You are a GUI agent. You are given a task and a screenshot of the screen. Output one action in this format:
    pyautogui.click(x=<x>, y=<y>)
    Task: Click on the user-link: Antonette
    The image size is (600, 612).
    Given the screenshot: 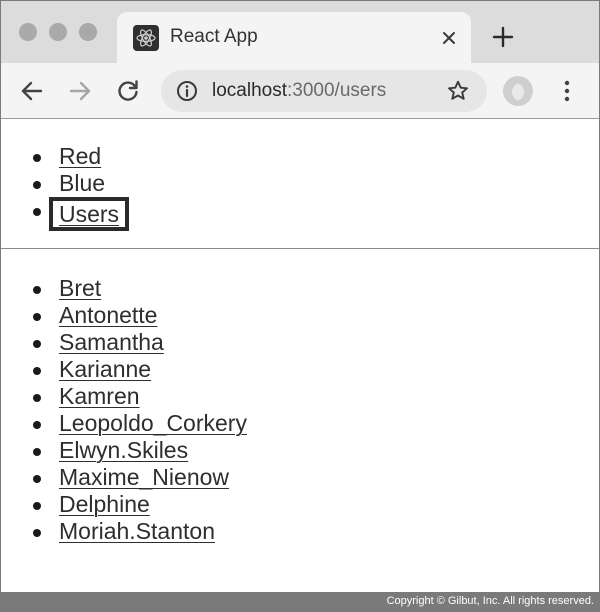 What is the action you would take?
    pyautogui.click(x=108, y=315)
    